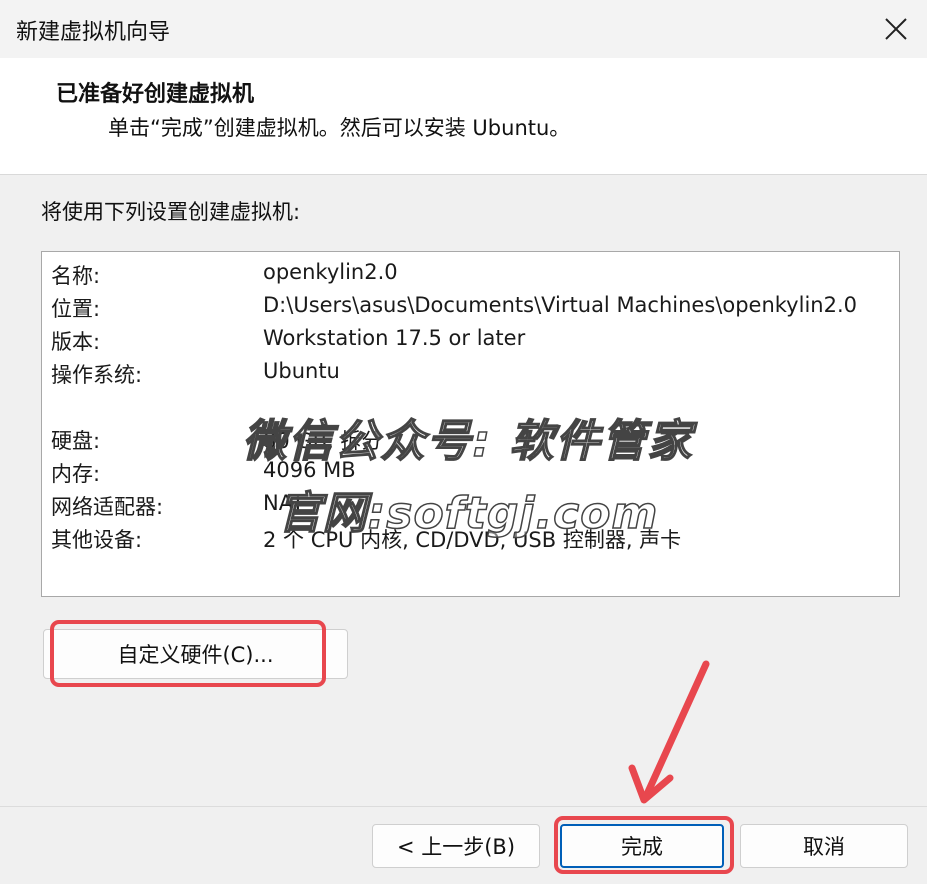  I want to click on close-button, so click(896, 29).